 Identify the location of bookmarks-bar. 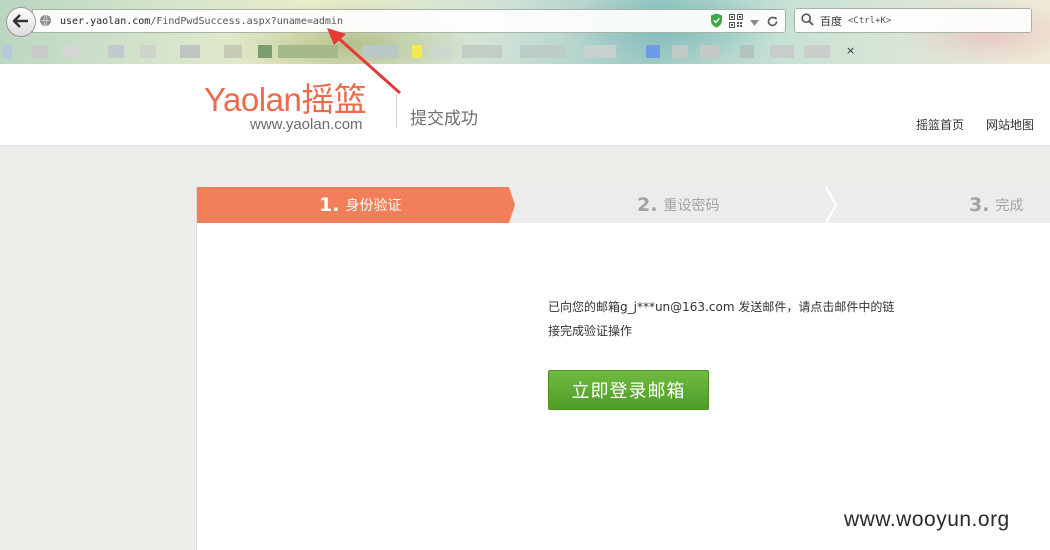
(525, 51).